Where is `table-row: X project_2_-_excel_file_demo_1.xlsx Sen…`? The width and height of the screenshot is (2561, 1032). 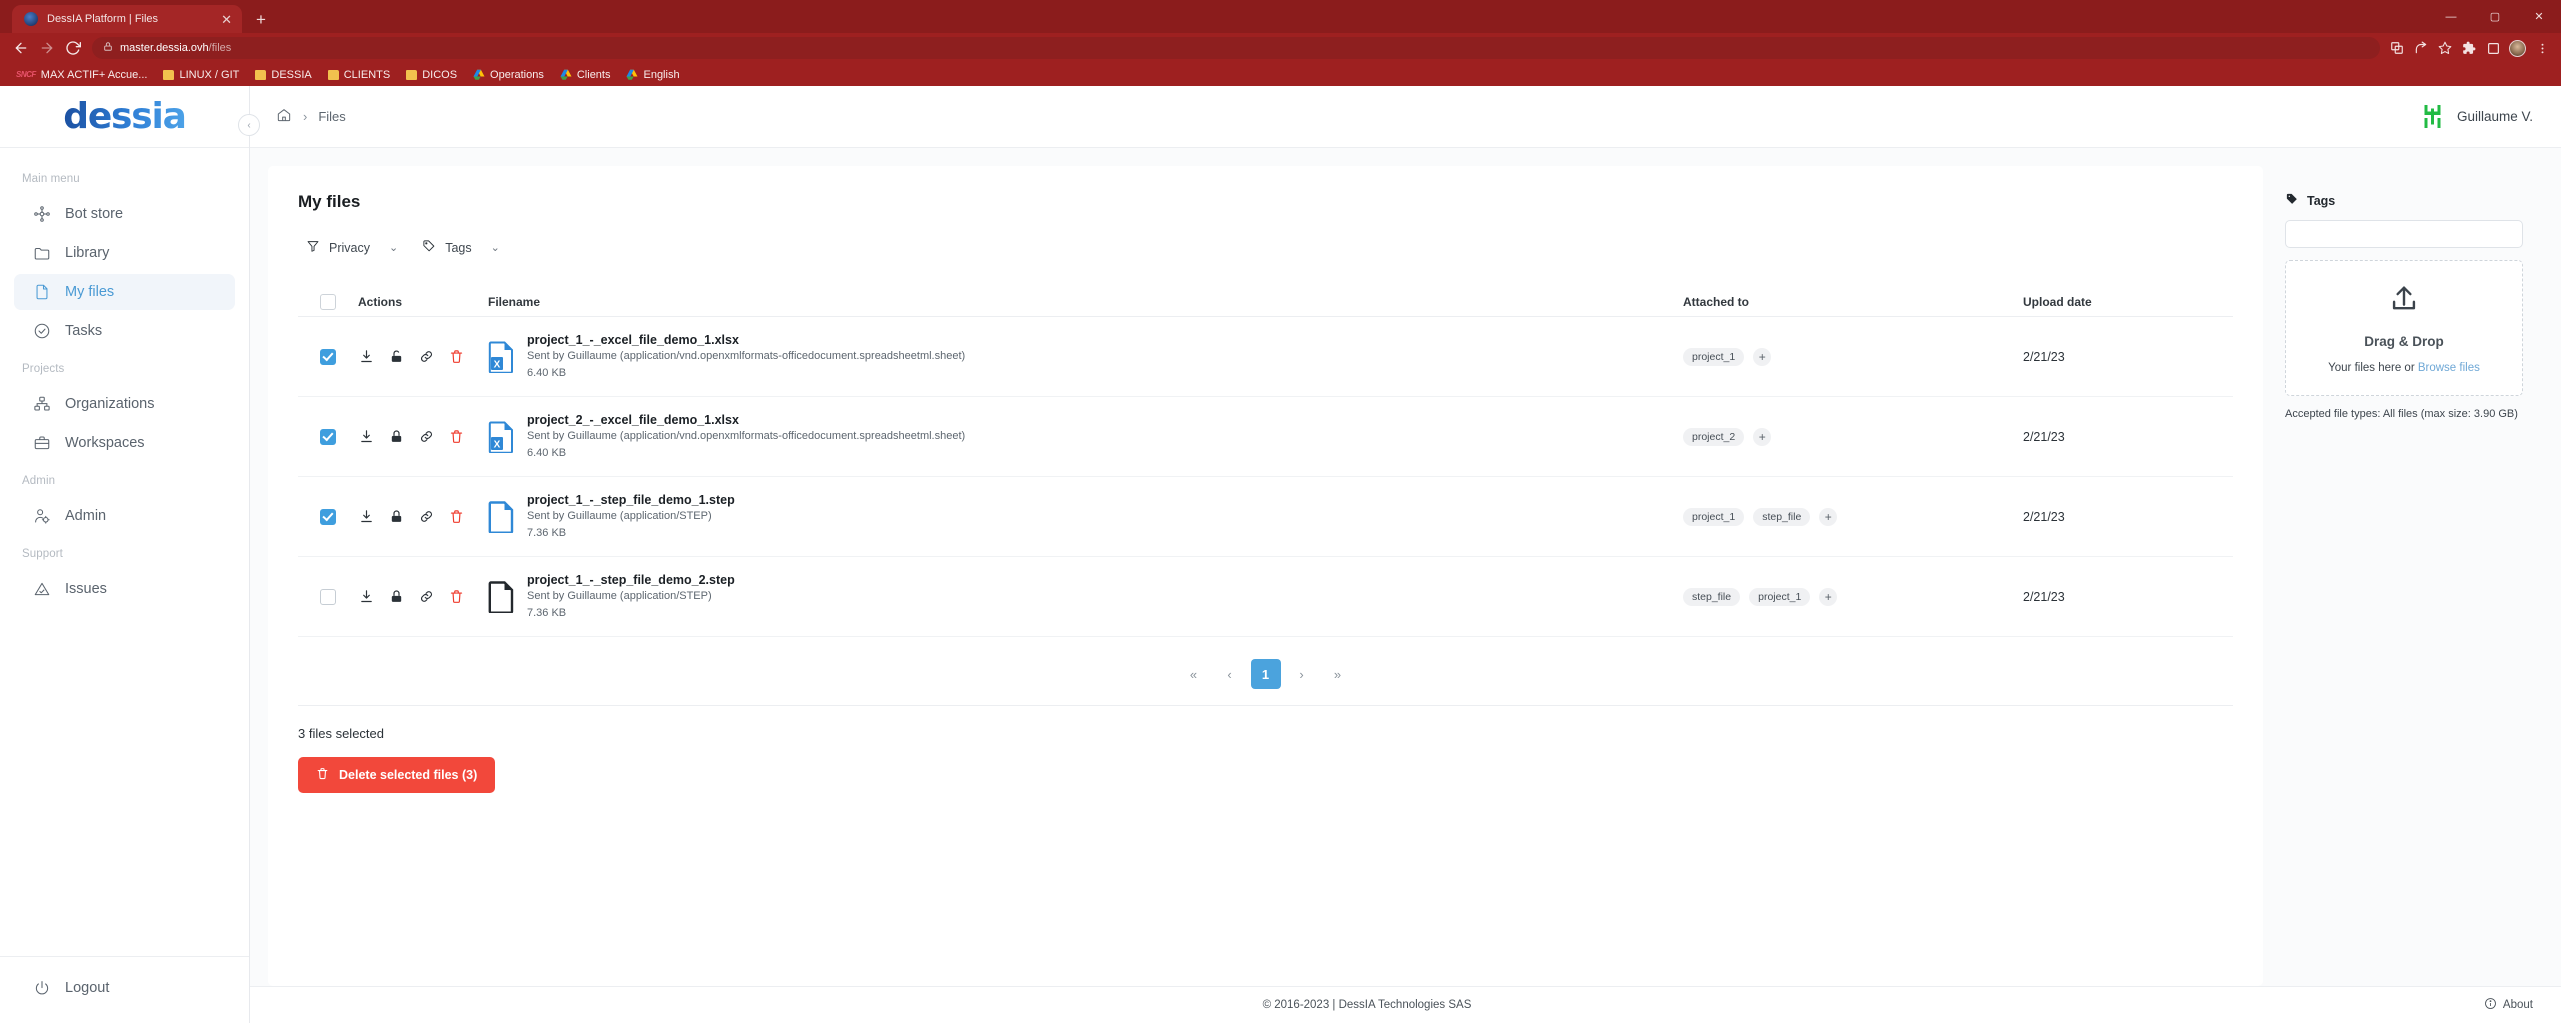 table-row: X project_2_-_excel_file_demo_1.xlsx Sen… is located at coordinates (1265, 437).